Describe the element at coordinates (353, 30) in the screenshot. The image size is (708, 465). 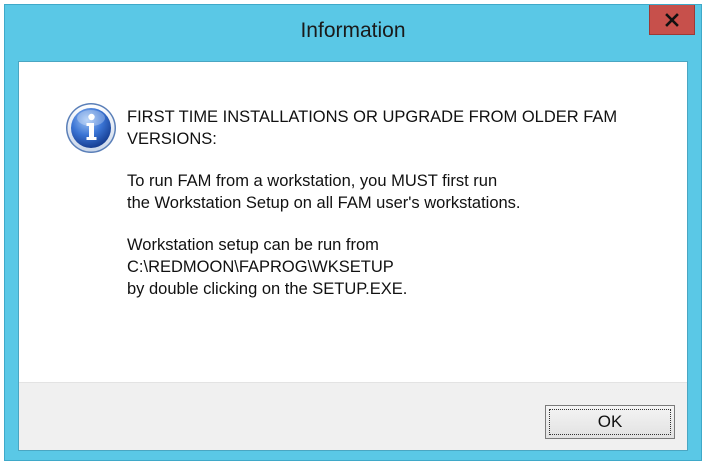
I see `window-title: Information` at that location.